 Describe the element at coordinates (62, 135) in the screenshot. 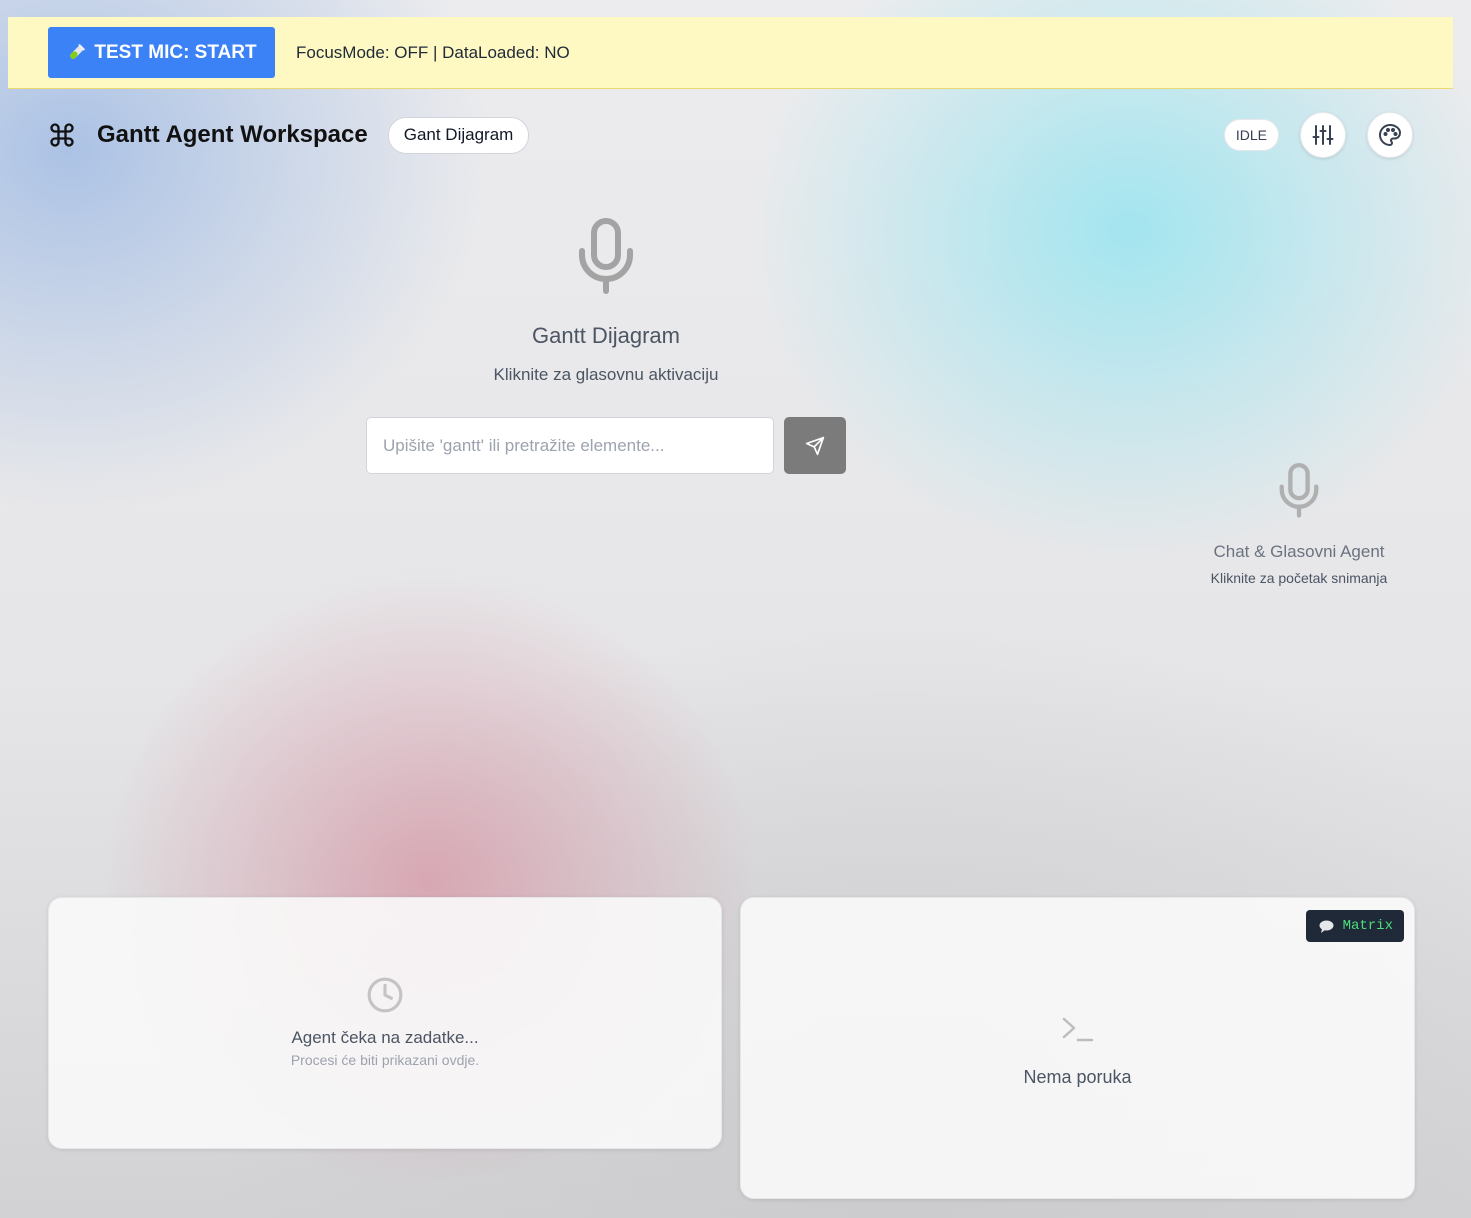

I see `command-icon` at that location.